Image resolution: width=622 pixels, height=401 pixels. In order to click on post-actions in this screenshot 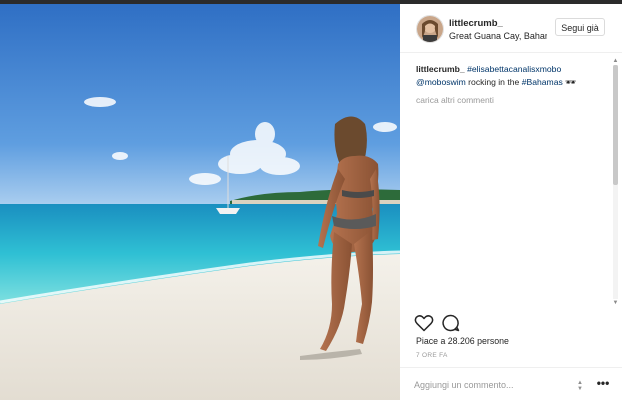, I will do `click(514, 323)`.